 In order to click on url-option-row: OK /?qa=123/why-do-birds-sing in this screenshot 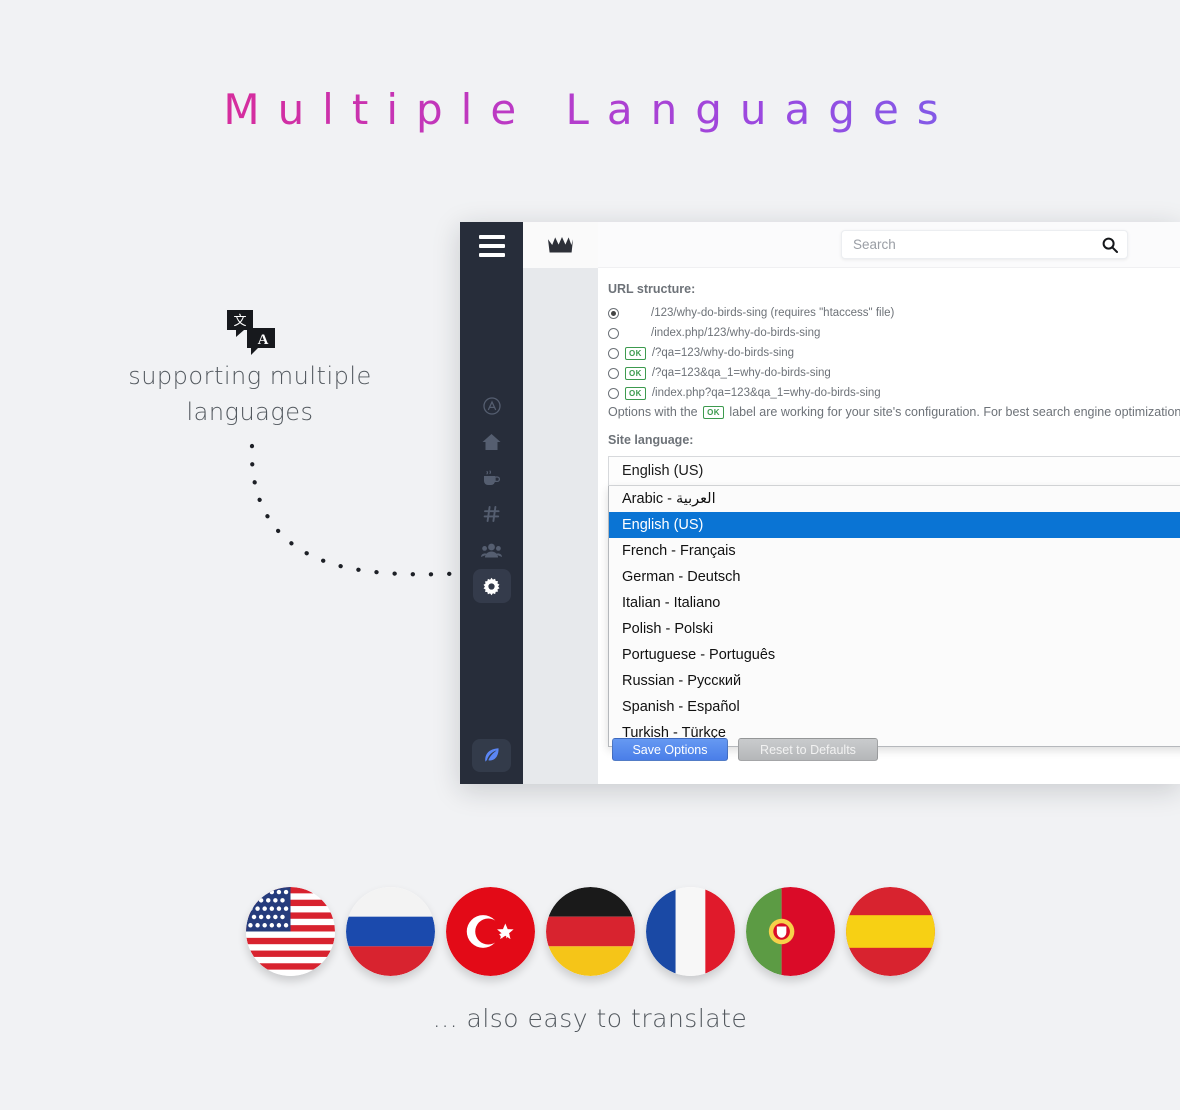, I will do `click(894, 353)`.